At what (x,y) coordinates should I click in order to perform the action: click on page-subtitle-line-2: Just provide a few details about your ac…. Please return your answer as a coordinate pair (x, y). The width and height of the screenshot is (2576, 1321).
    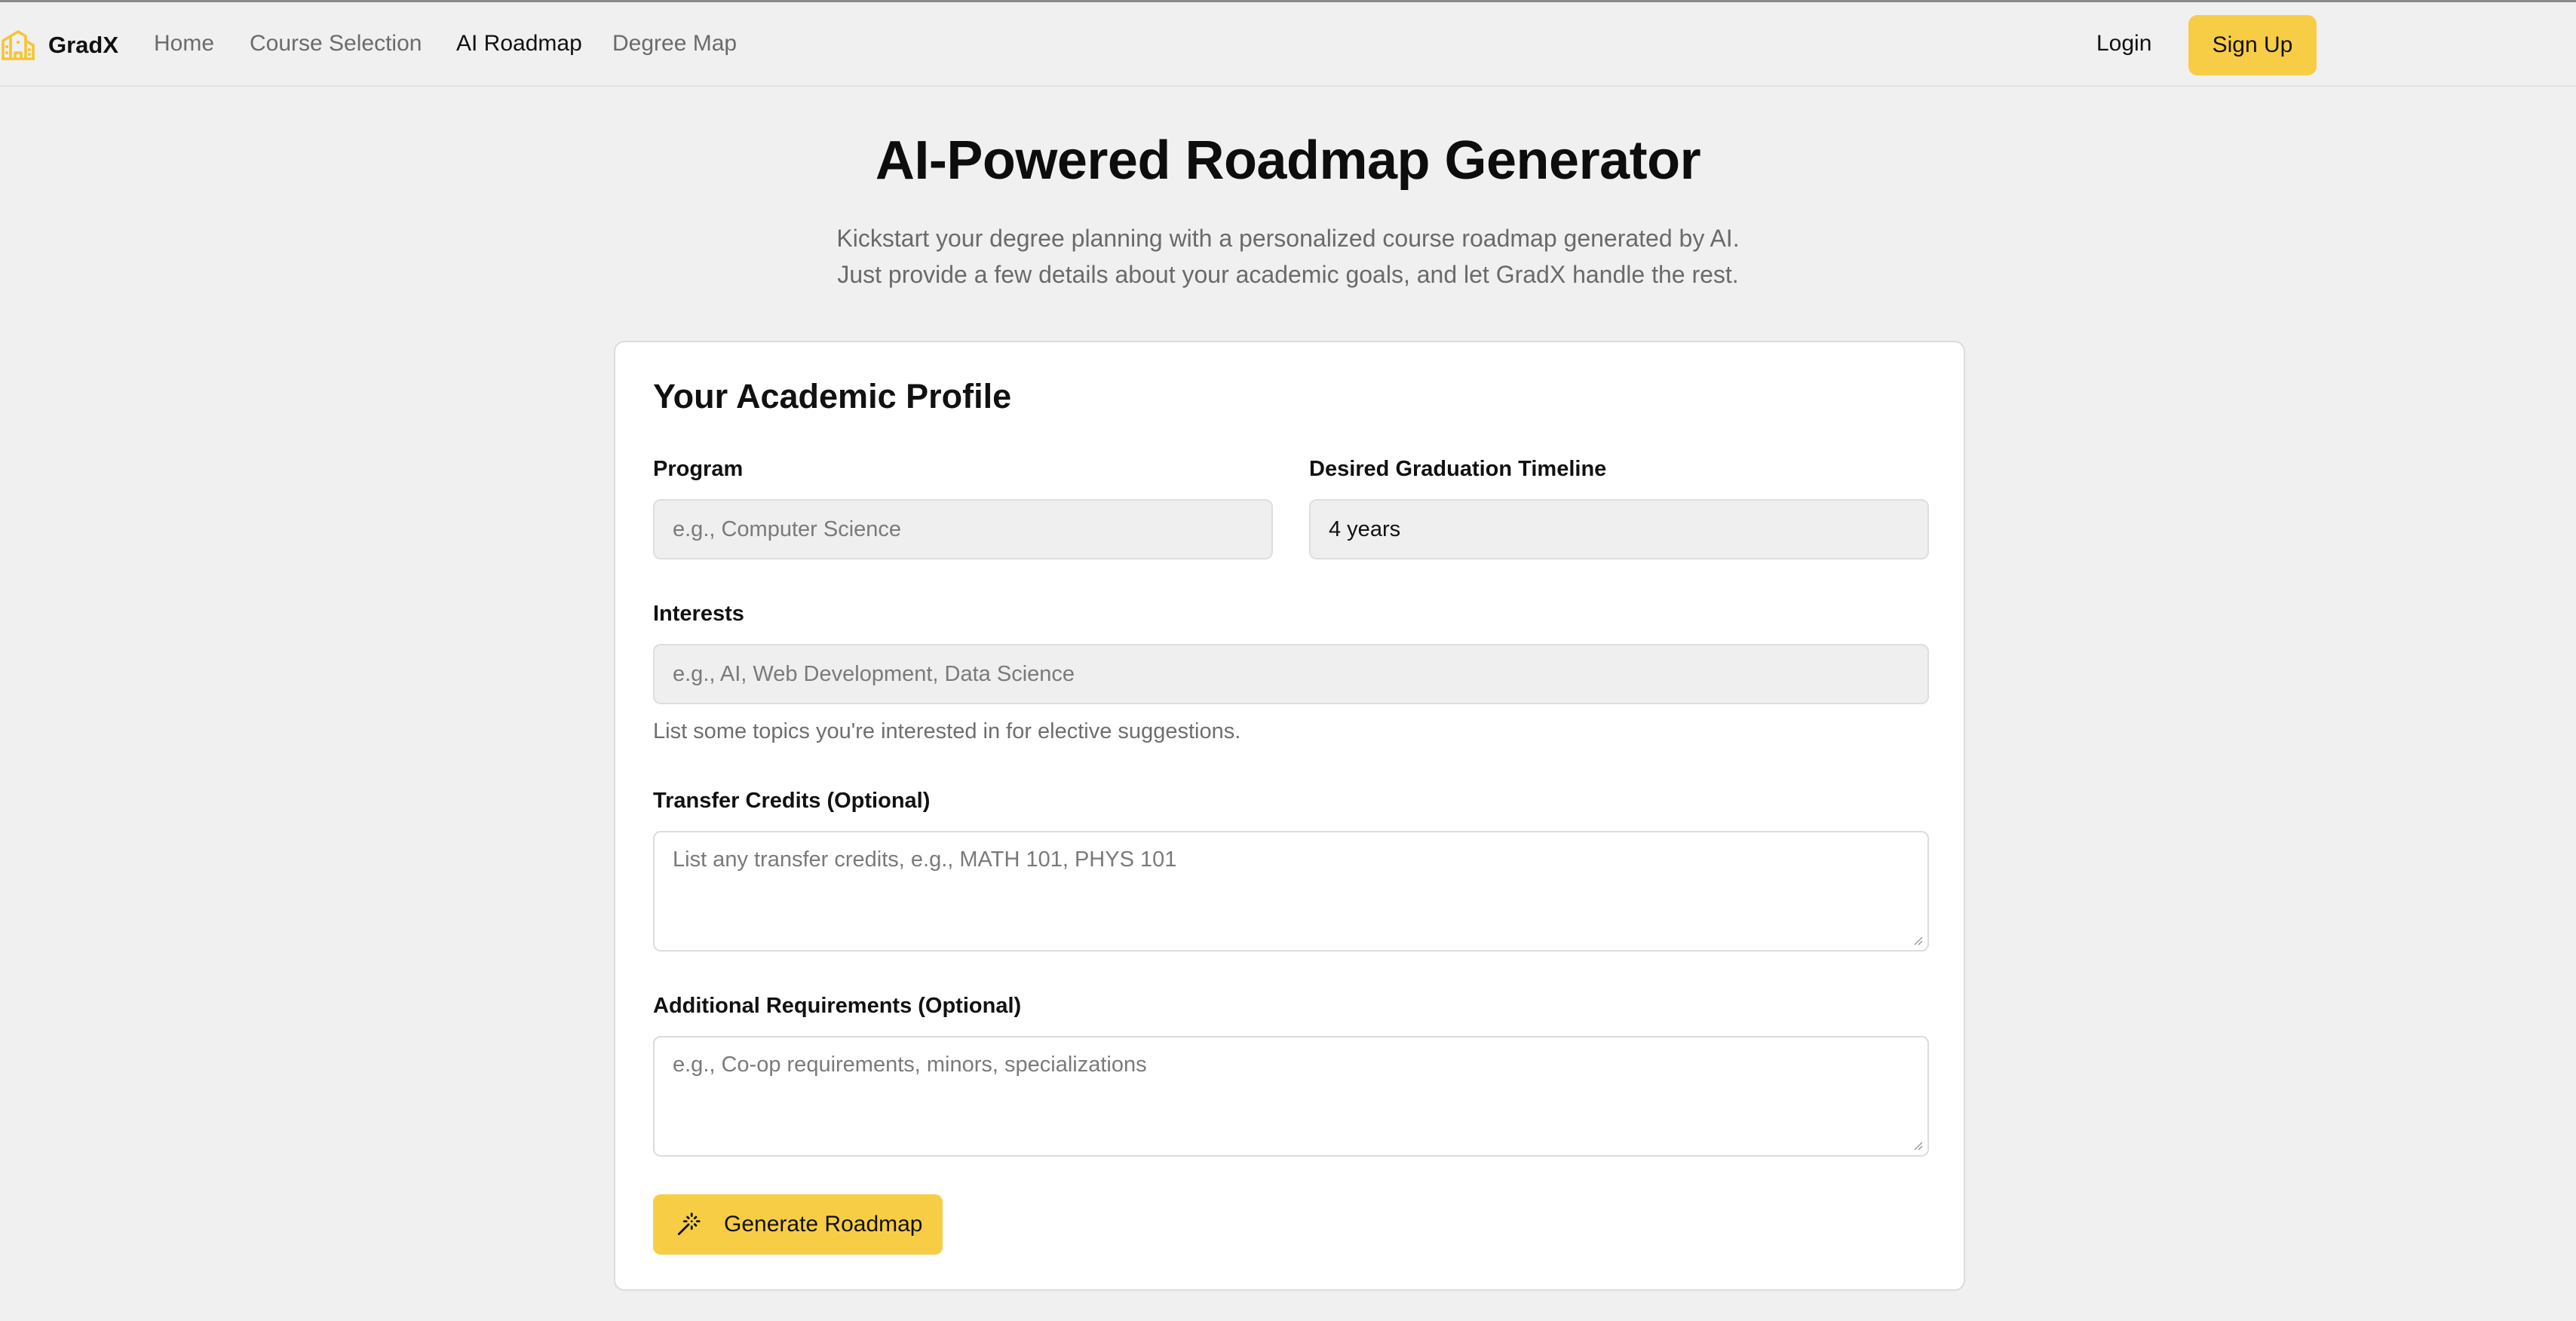
    Looking at the image, I should click on (1288, 274).